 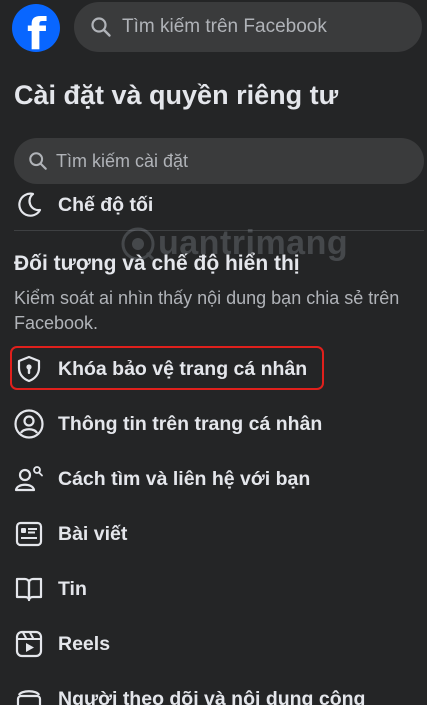 I want to click on settings-search-input: Tìm kiếm cài đặt, so click(x=219, y=161).